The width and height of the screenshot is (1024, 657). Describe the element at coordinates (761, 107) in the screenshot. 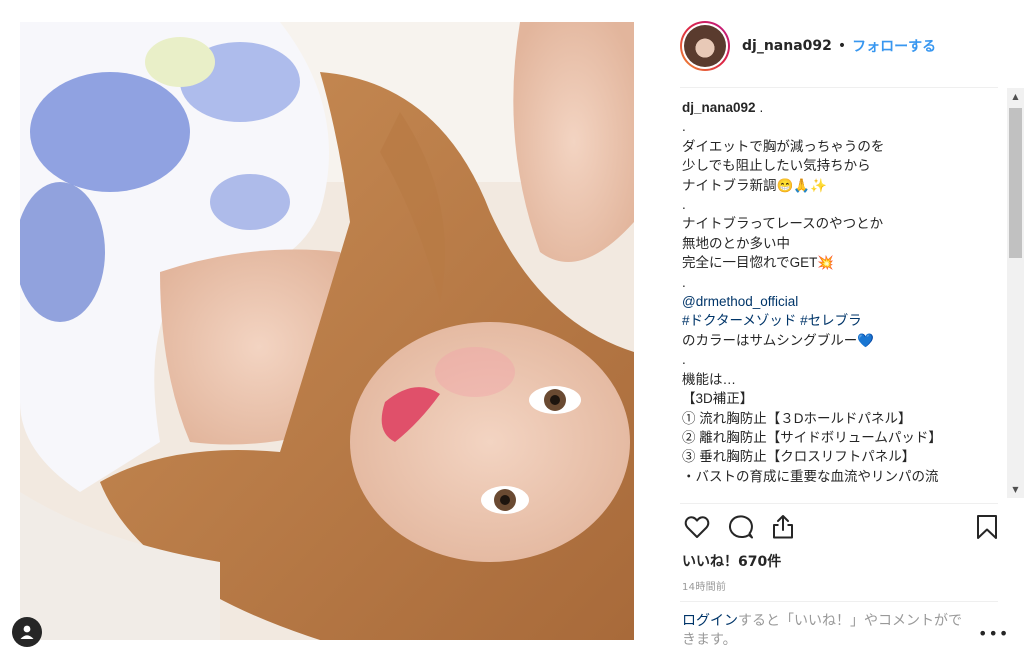

I see `caption-first-line-text: .` at that location.